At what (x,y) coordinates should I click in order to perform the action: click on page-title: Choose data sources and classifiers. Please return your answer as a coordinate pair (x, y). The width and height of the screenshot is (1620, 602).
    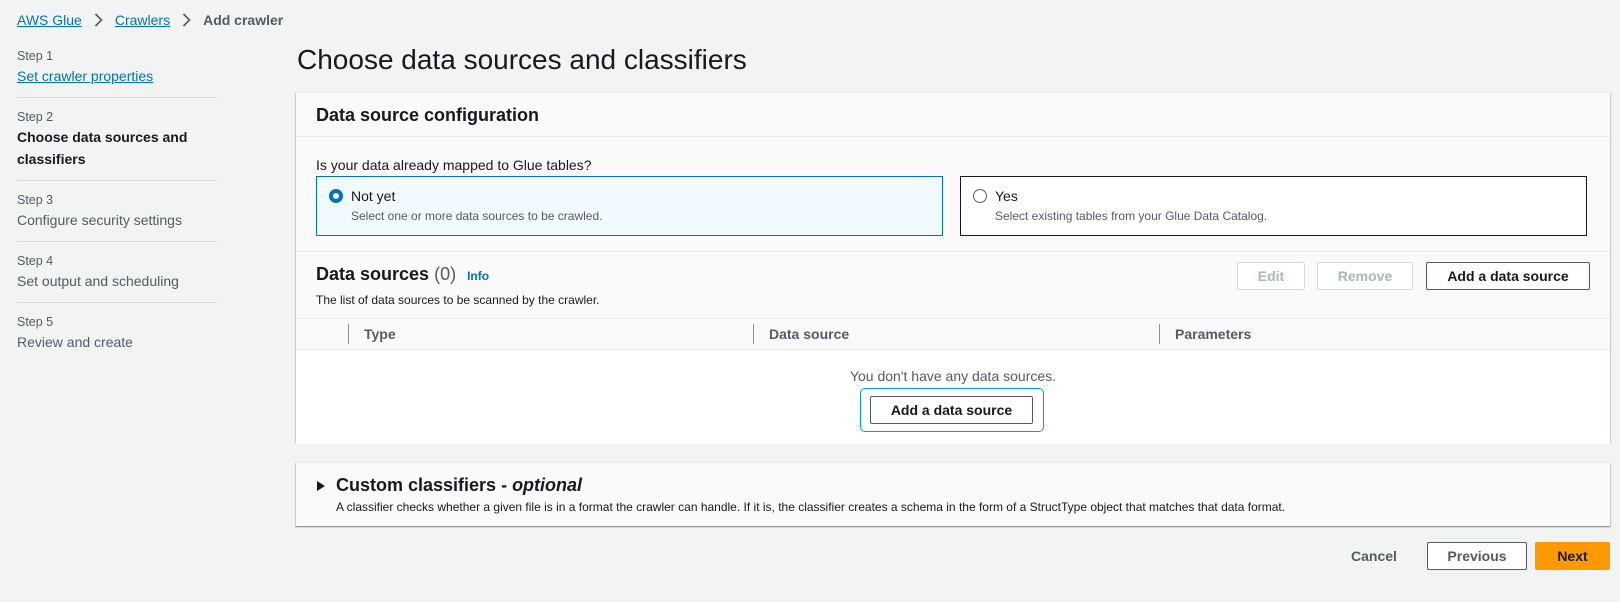
    Looking at the image, I should click on (522, 59).